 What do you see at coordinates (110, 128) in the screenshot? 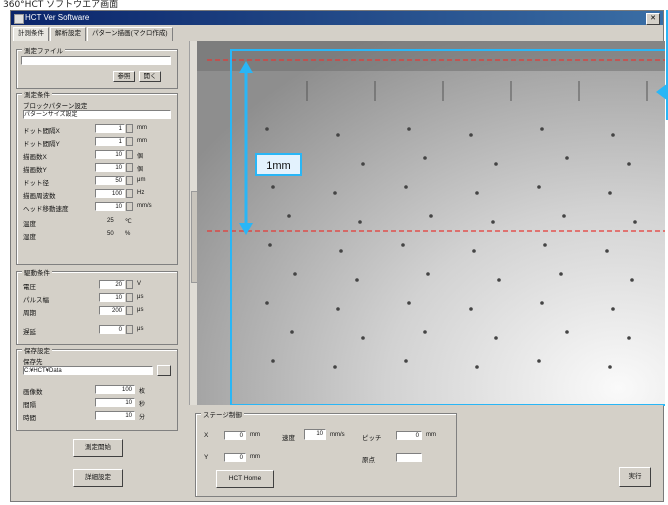
I see `cond-input-0: 1` at bounding box center [110, 128].